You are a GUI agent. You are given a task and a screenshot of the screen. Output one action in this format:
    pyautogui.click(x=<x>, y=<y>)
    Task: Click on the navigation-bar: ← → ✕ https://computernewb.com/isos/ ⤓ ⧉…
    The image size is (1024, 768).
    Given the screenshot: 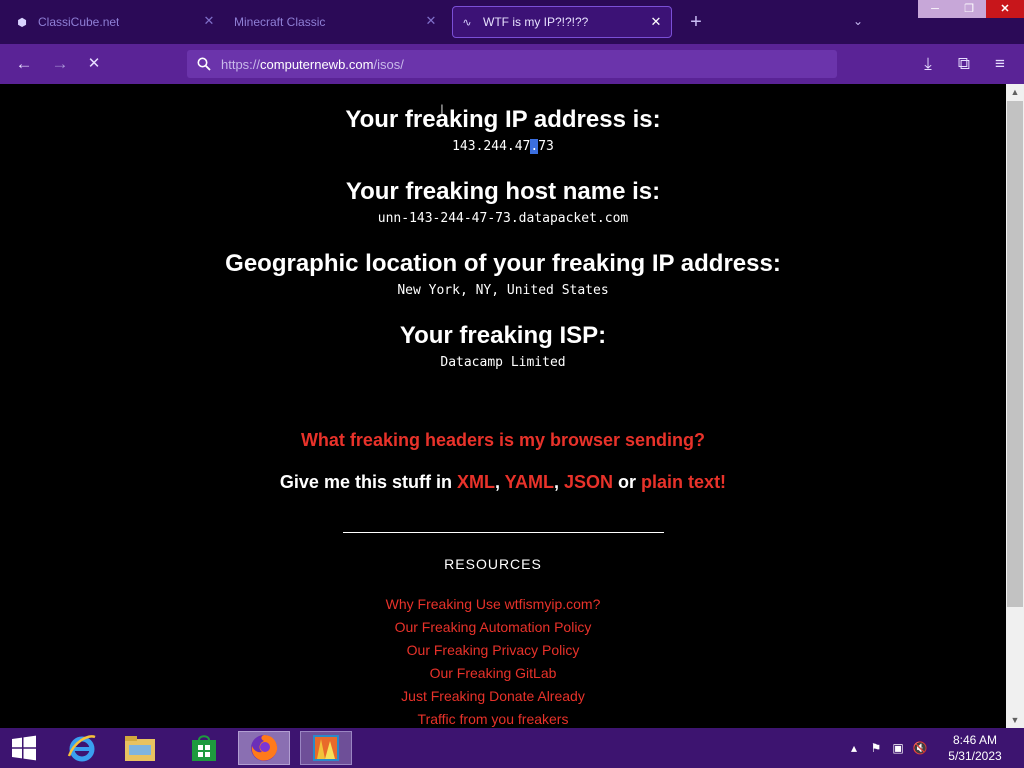 What is the action you would take?
    pyautogui.click(x=512, y=64)
    